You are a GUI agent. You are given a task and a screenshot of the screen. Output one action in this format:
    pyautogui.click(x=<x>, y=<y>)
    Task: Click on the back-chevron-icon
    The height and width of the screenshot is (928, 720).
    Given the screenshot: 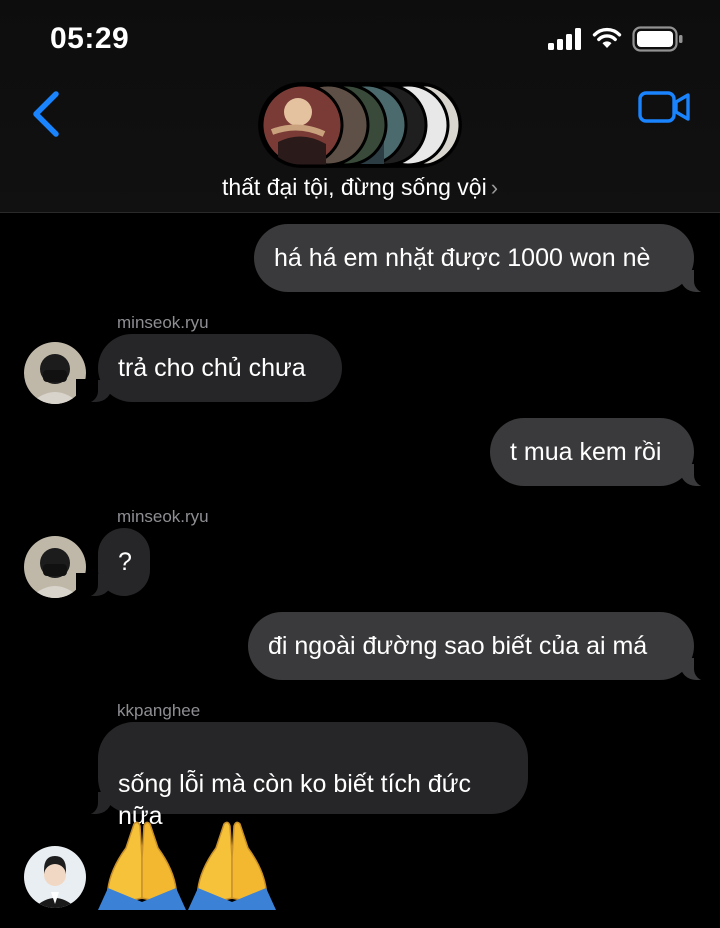 What is the action you would take?
    pyautogui.click(x=46, y=114)
    